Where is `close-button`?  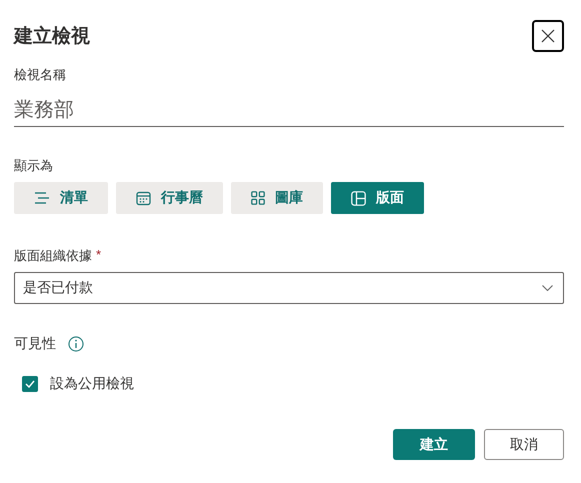 close-button is located at coordinates (548, 36).